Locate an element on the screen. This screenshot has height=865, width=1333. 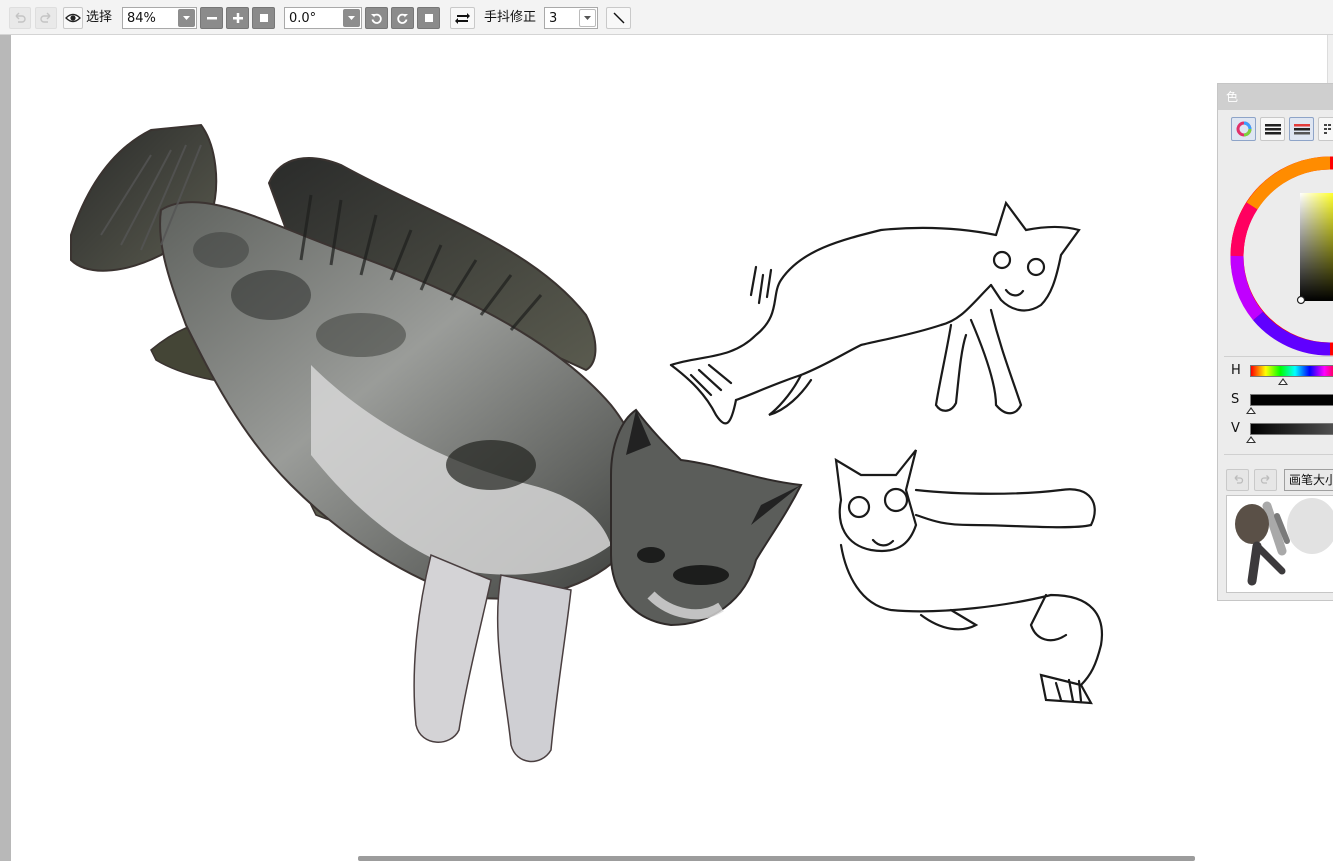
minus-icon is located at coordinates (211, 18).